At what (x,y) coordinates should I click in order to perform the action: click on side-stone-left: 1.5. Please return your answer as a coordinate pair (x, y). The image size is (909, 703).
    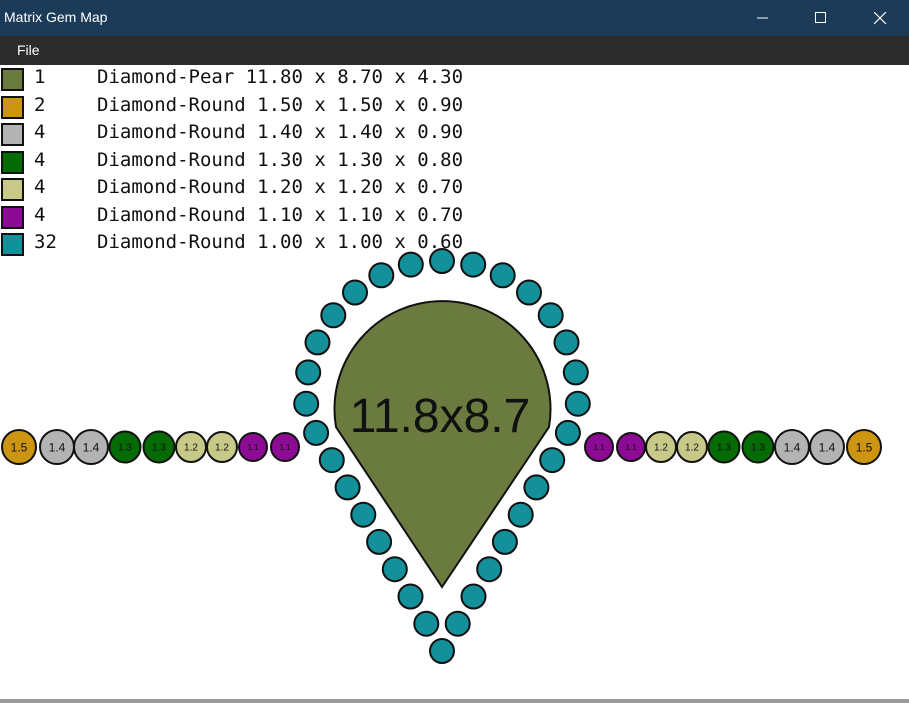
    Looking at the image, I should click on (19, 447).